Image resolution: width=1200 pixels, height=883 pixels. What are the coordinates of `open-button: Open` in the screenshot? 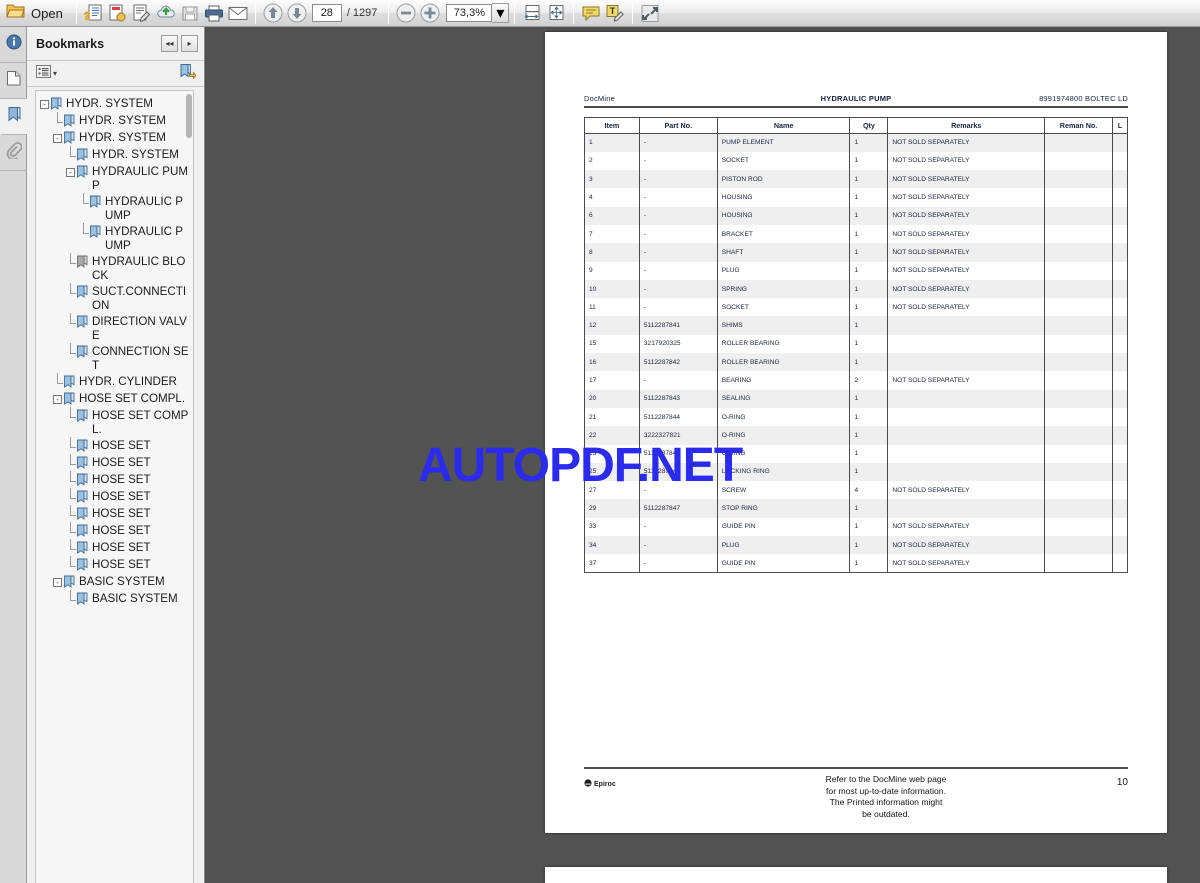 It's located at (35, 13).